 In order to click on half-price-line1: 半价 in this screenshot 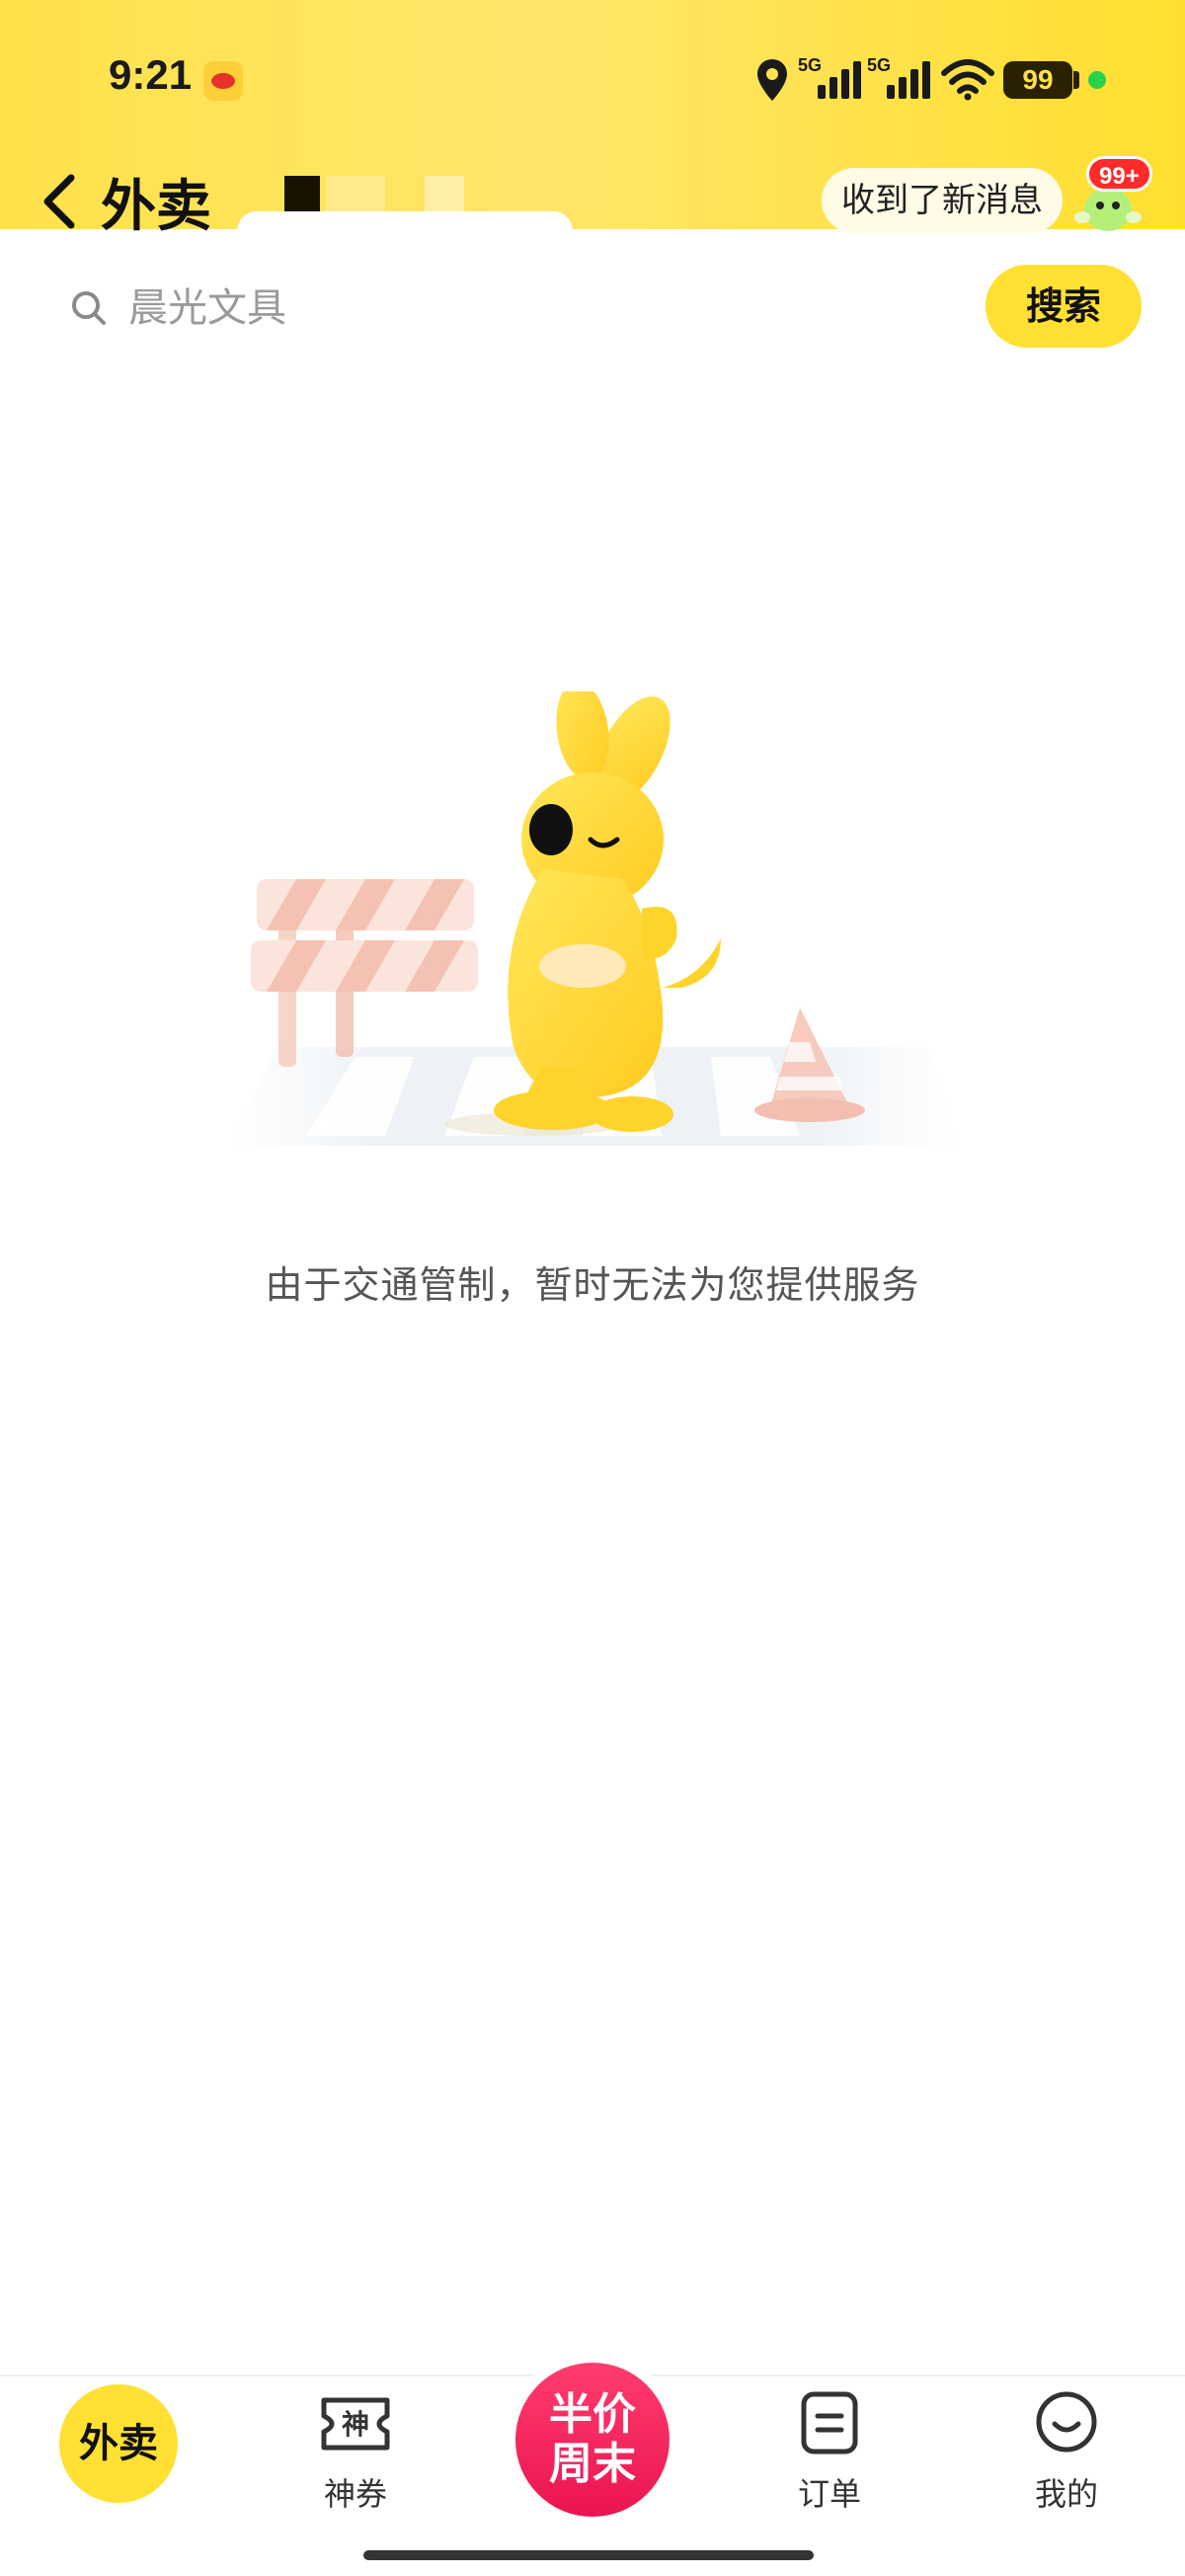, I will do `click(592, 2414)`.